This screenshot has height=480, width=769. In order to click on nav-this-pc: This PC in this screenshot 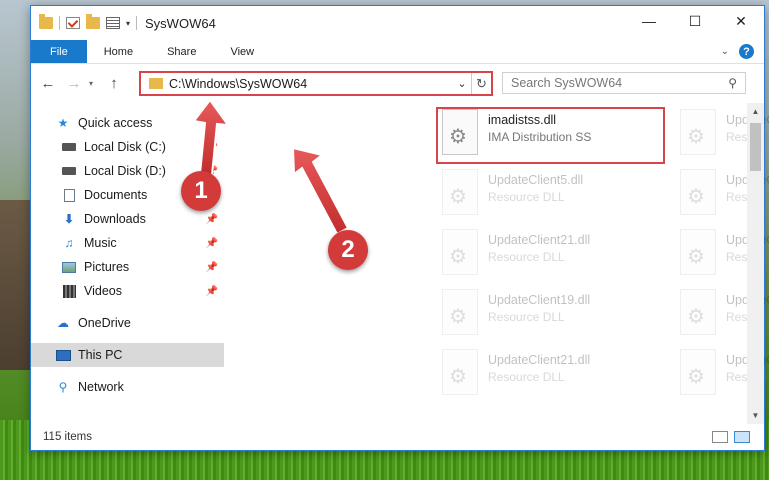, I will do `click(127, 355)`.